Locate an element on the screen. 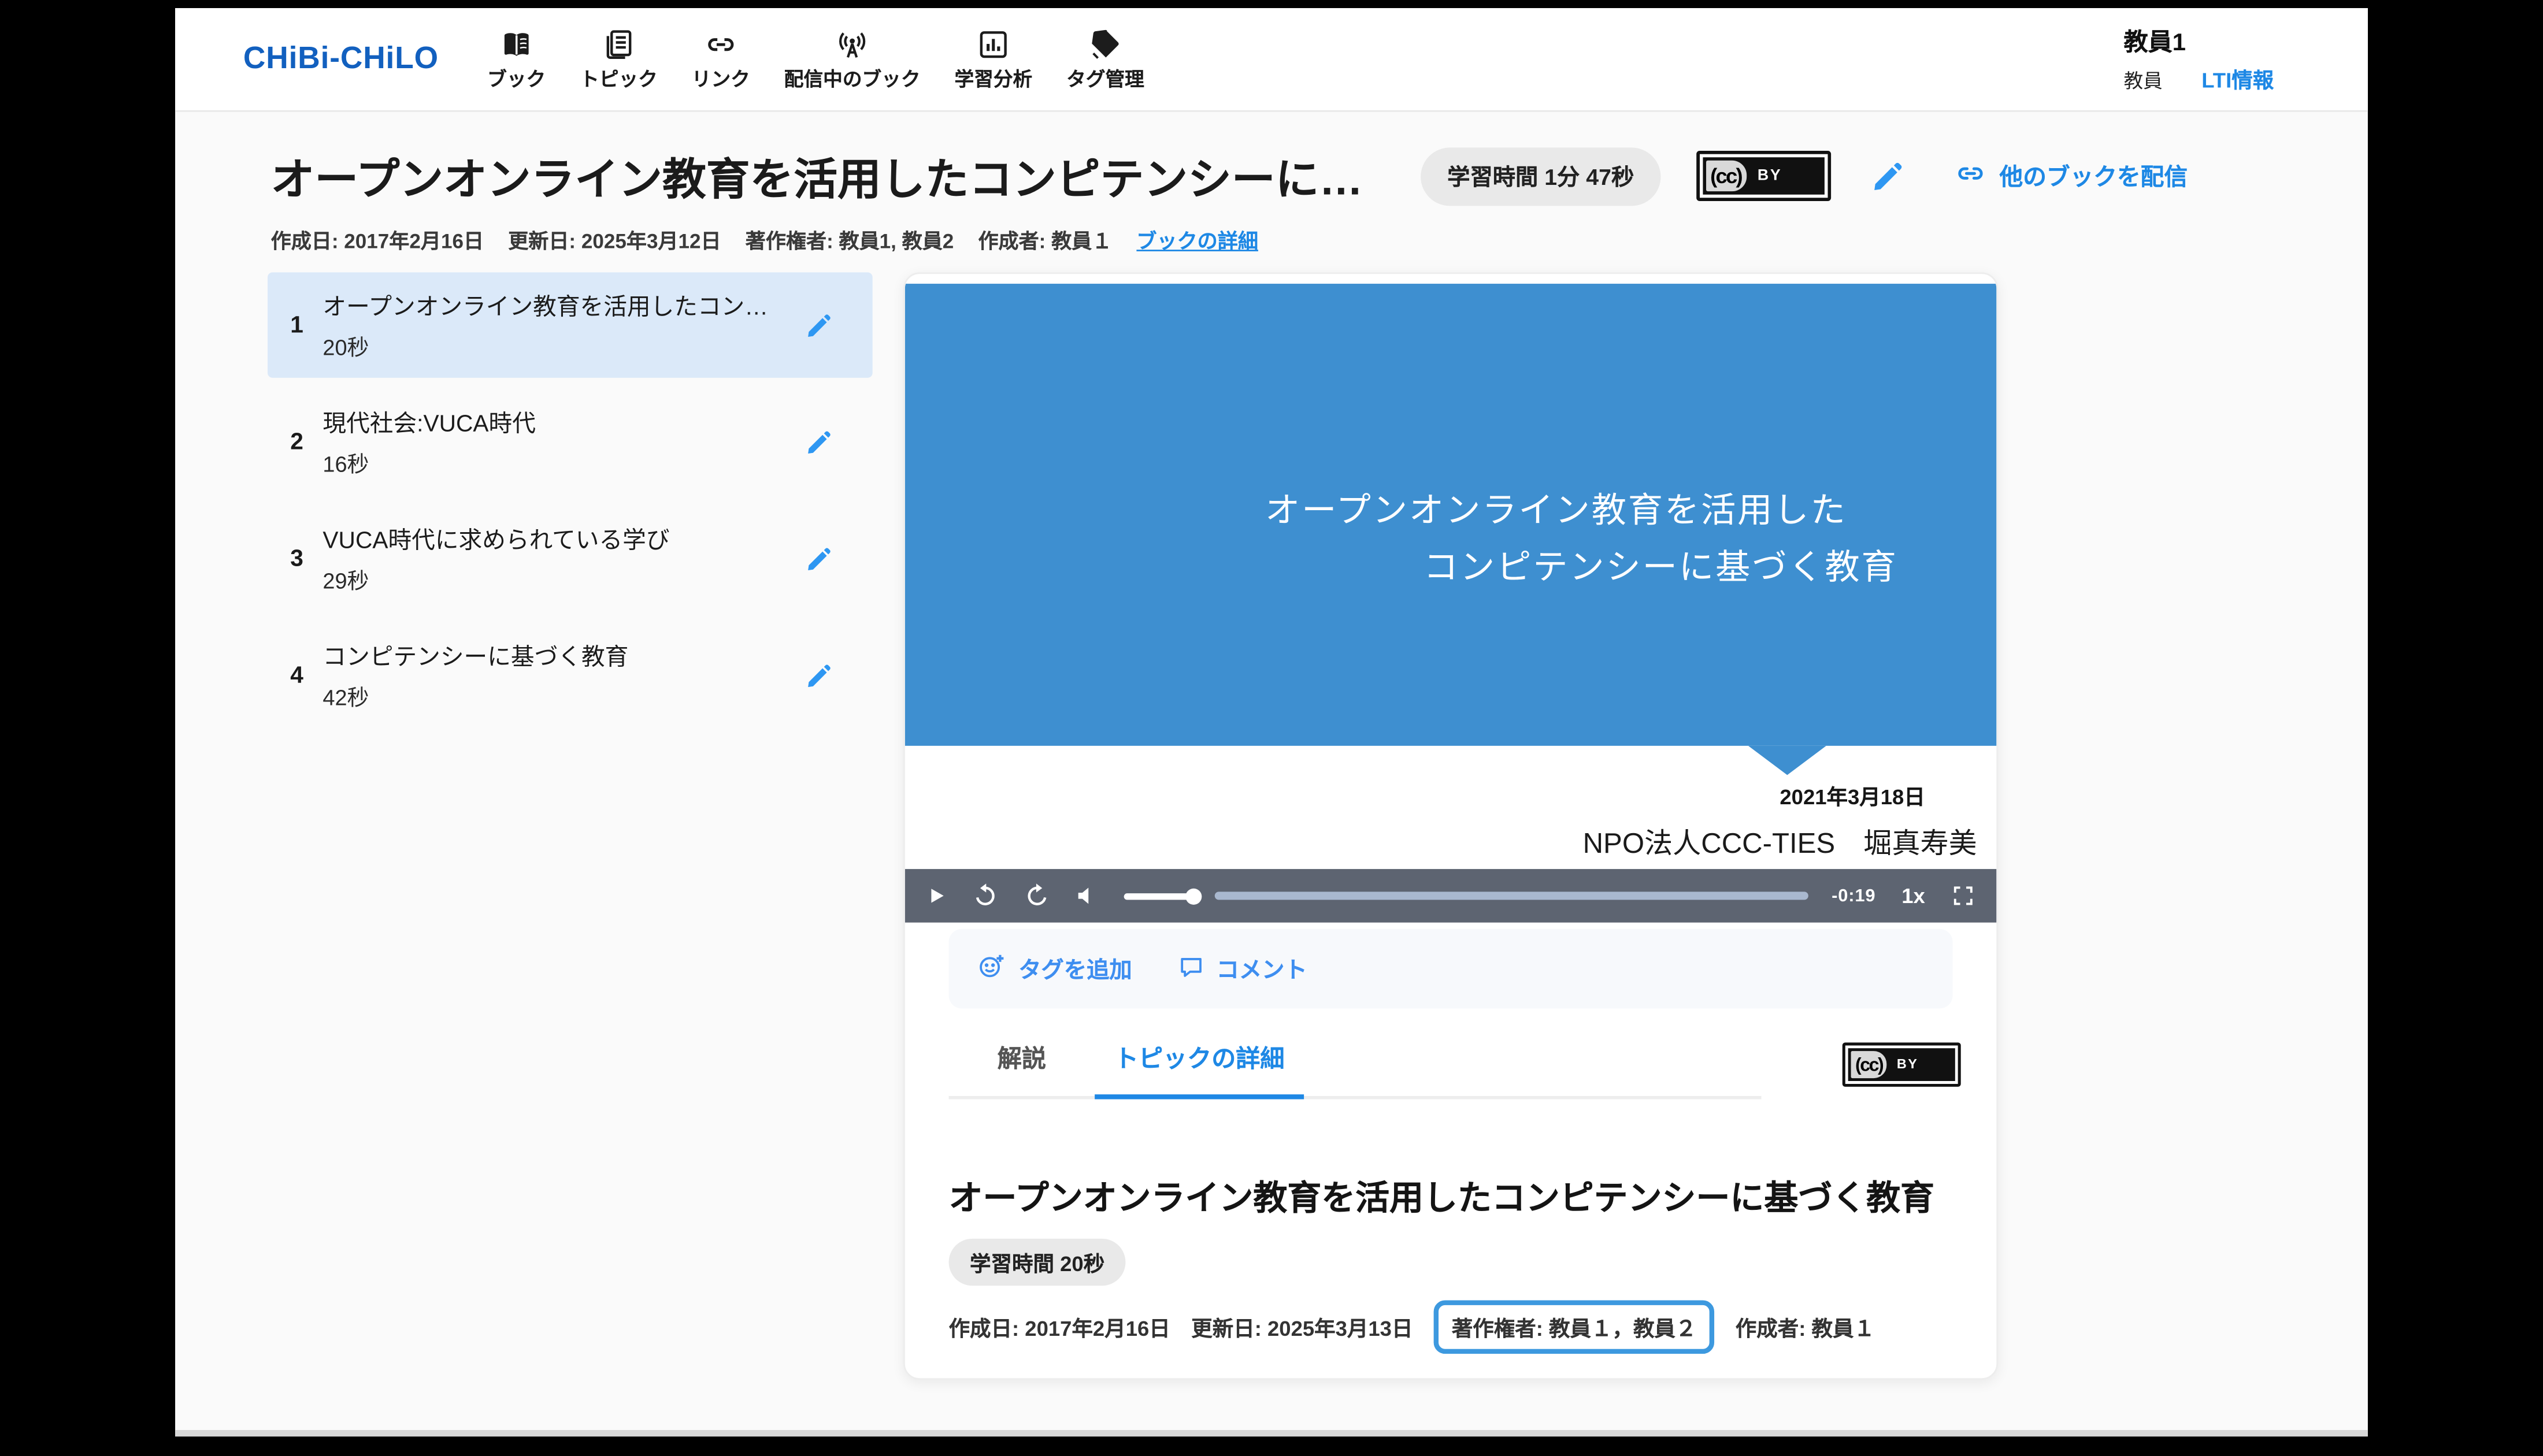  topic-list-item-2: 2 現代社会:VUCA時代 16秒 is located at coordinates (570, 441).